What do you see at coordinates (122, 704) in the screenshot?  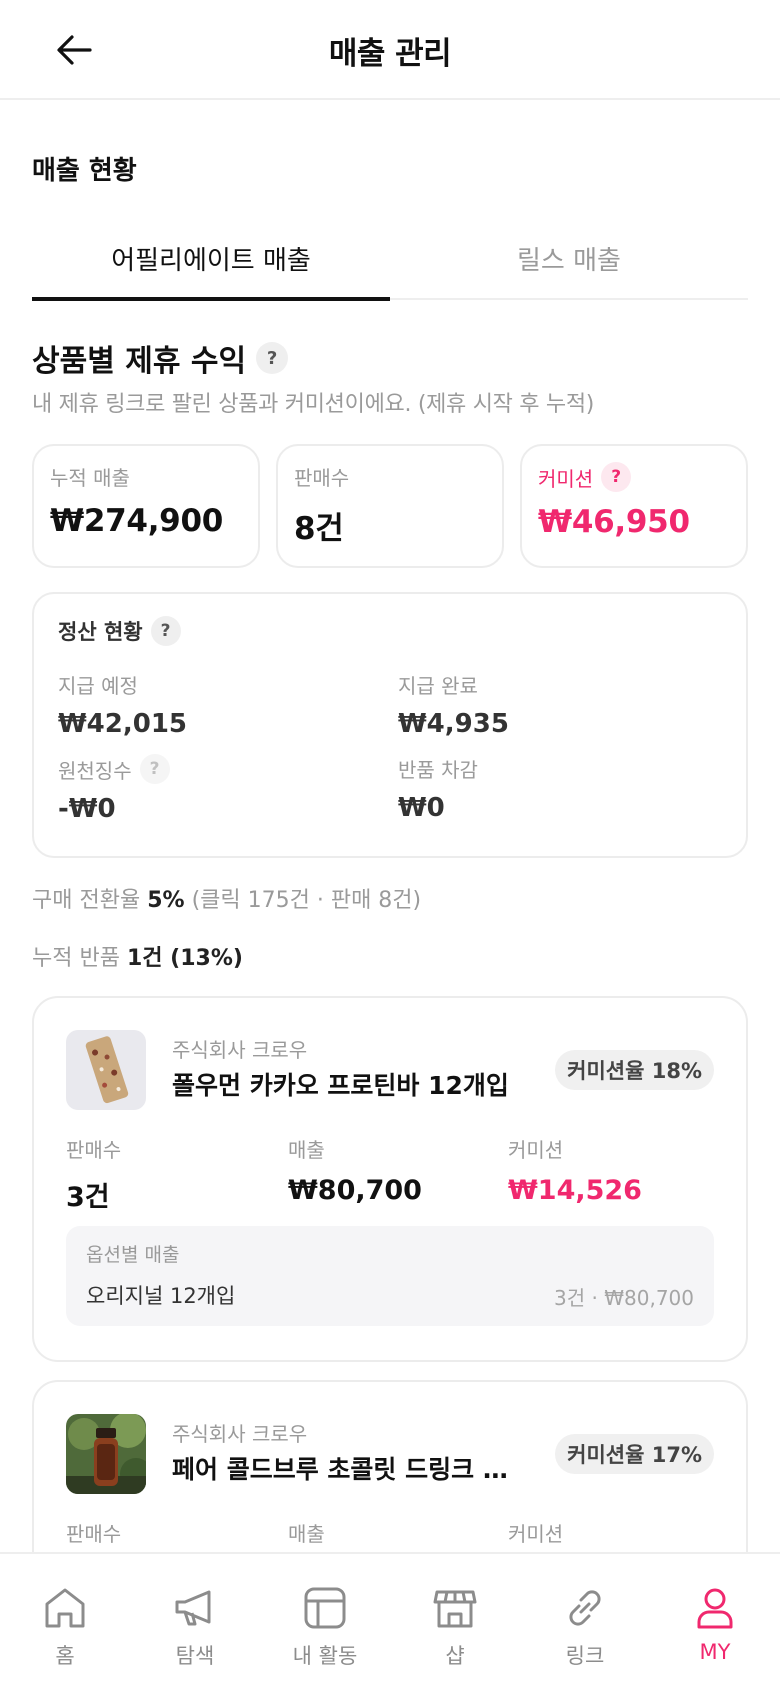 I see `scheduled-payment: 지급 예정 ₩42,015` at bounding box center [122, 704].